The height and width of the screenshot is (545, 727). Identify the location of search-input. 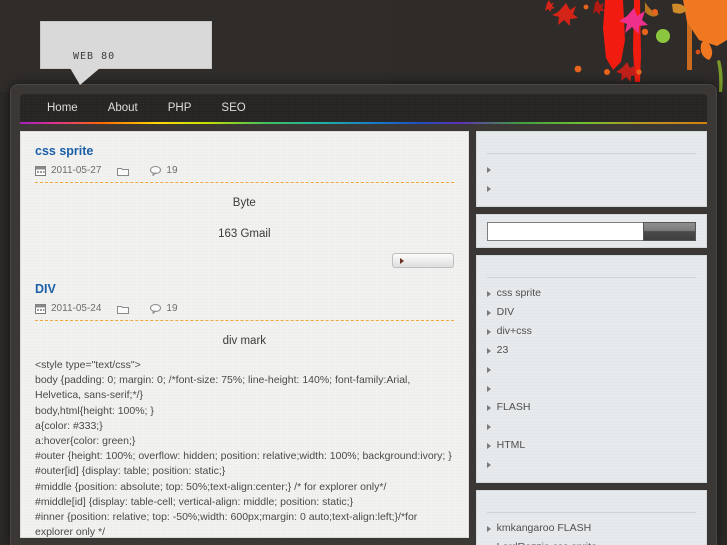
(564, 231).